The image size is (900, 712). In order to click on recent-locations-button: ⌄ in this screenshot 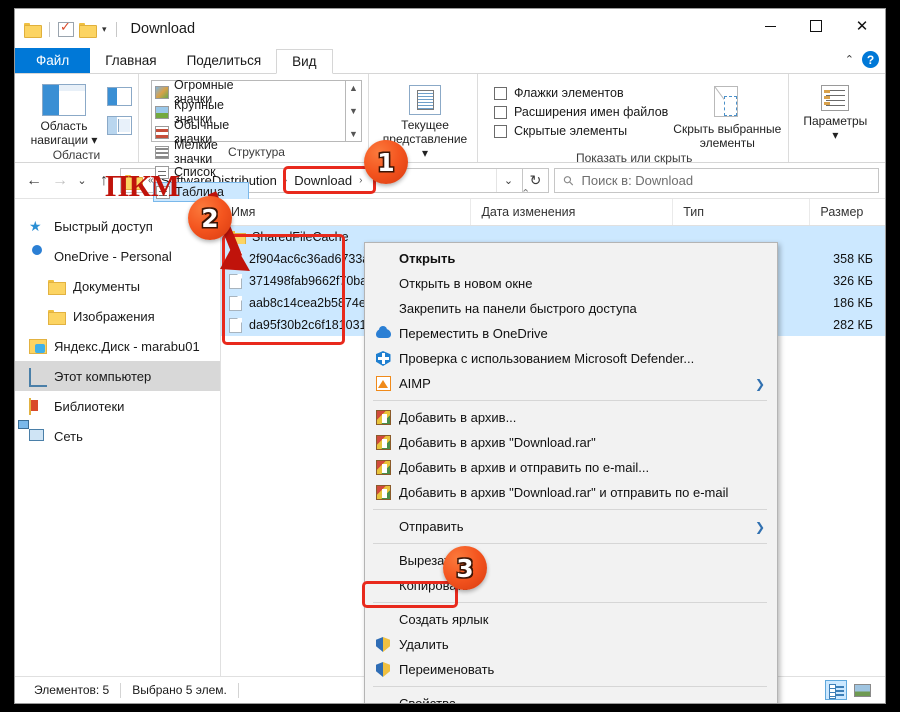, I will do `click(82, 181)`.